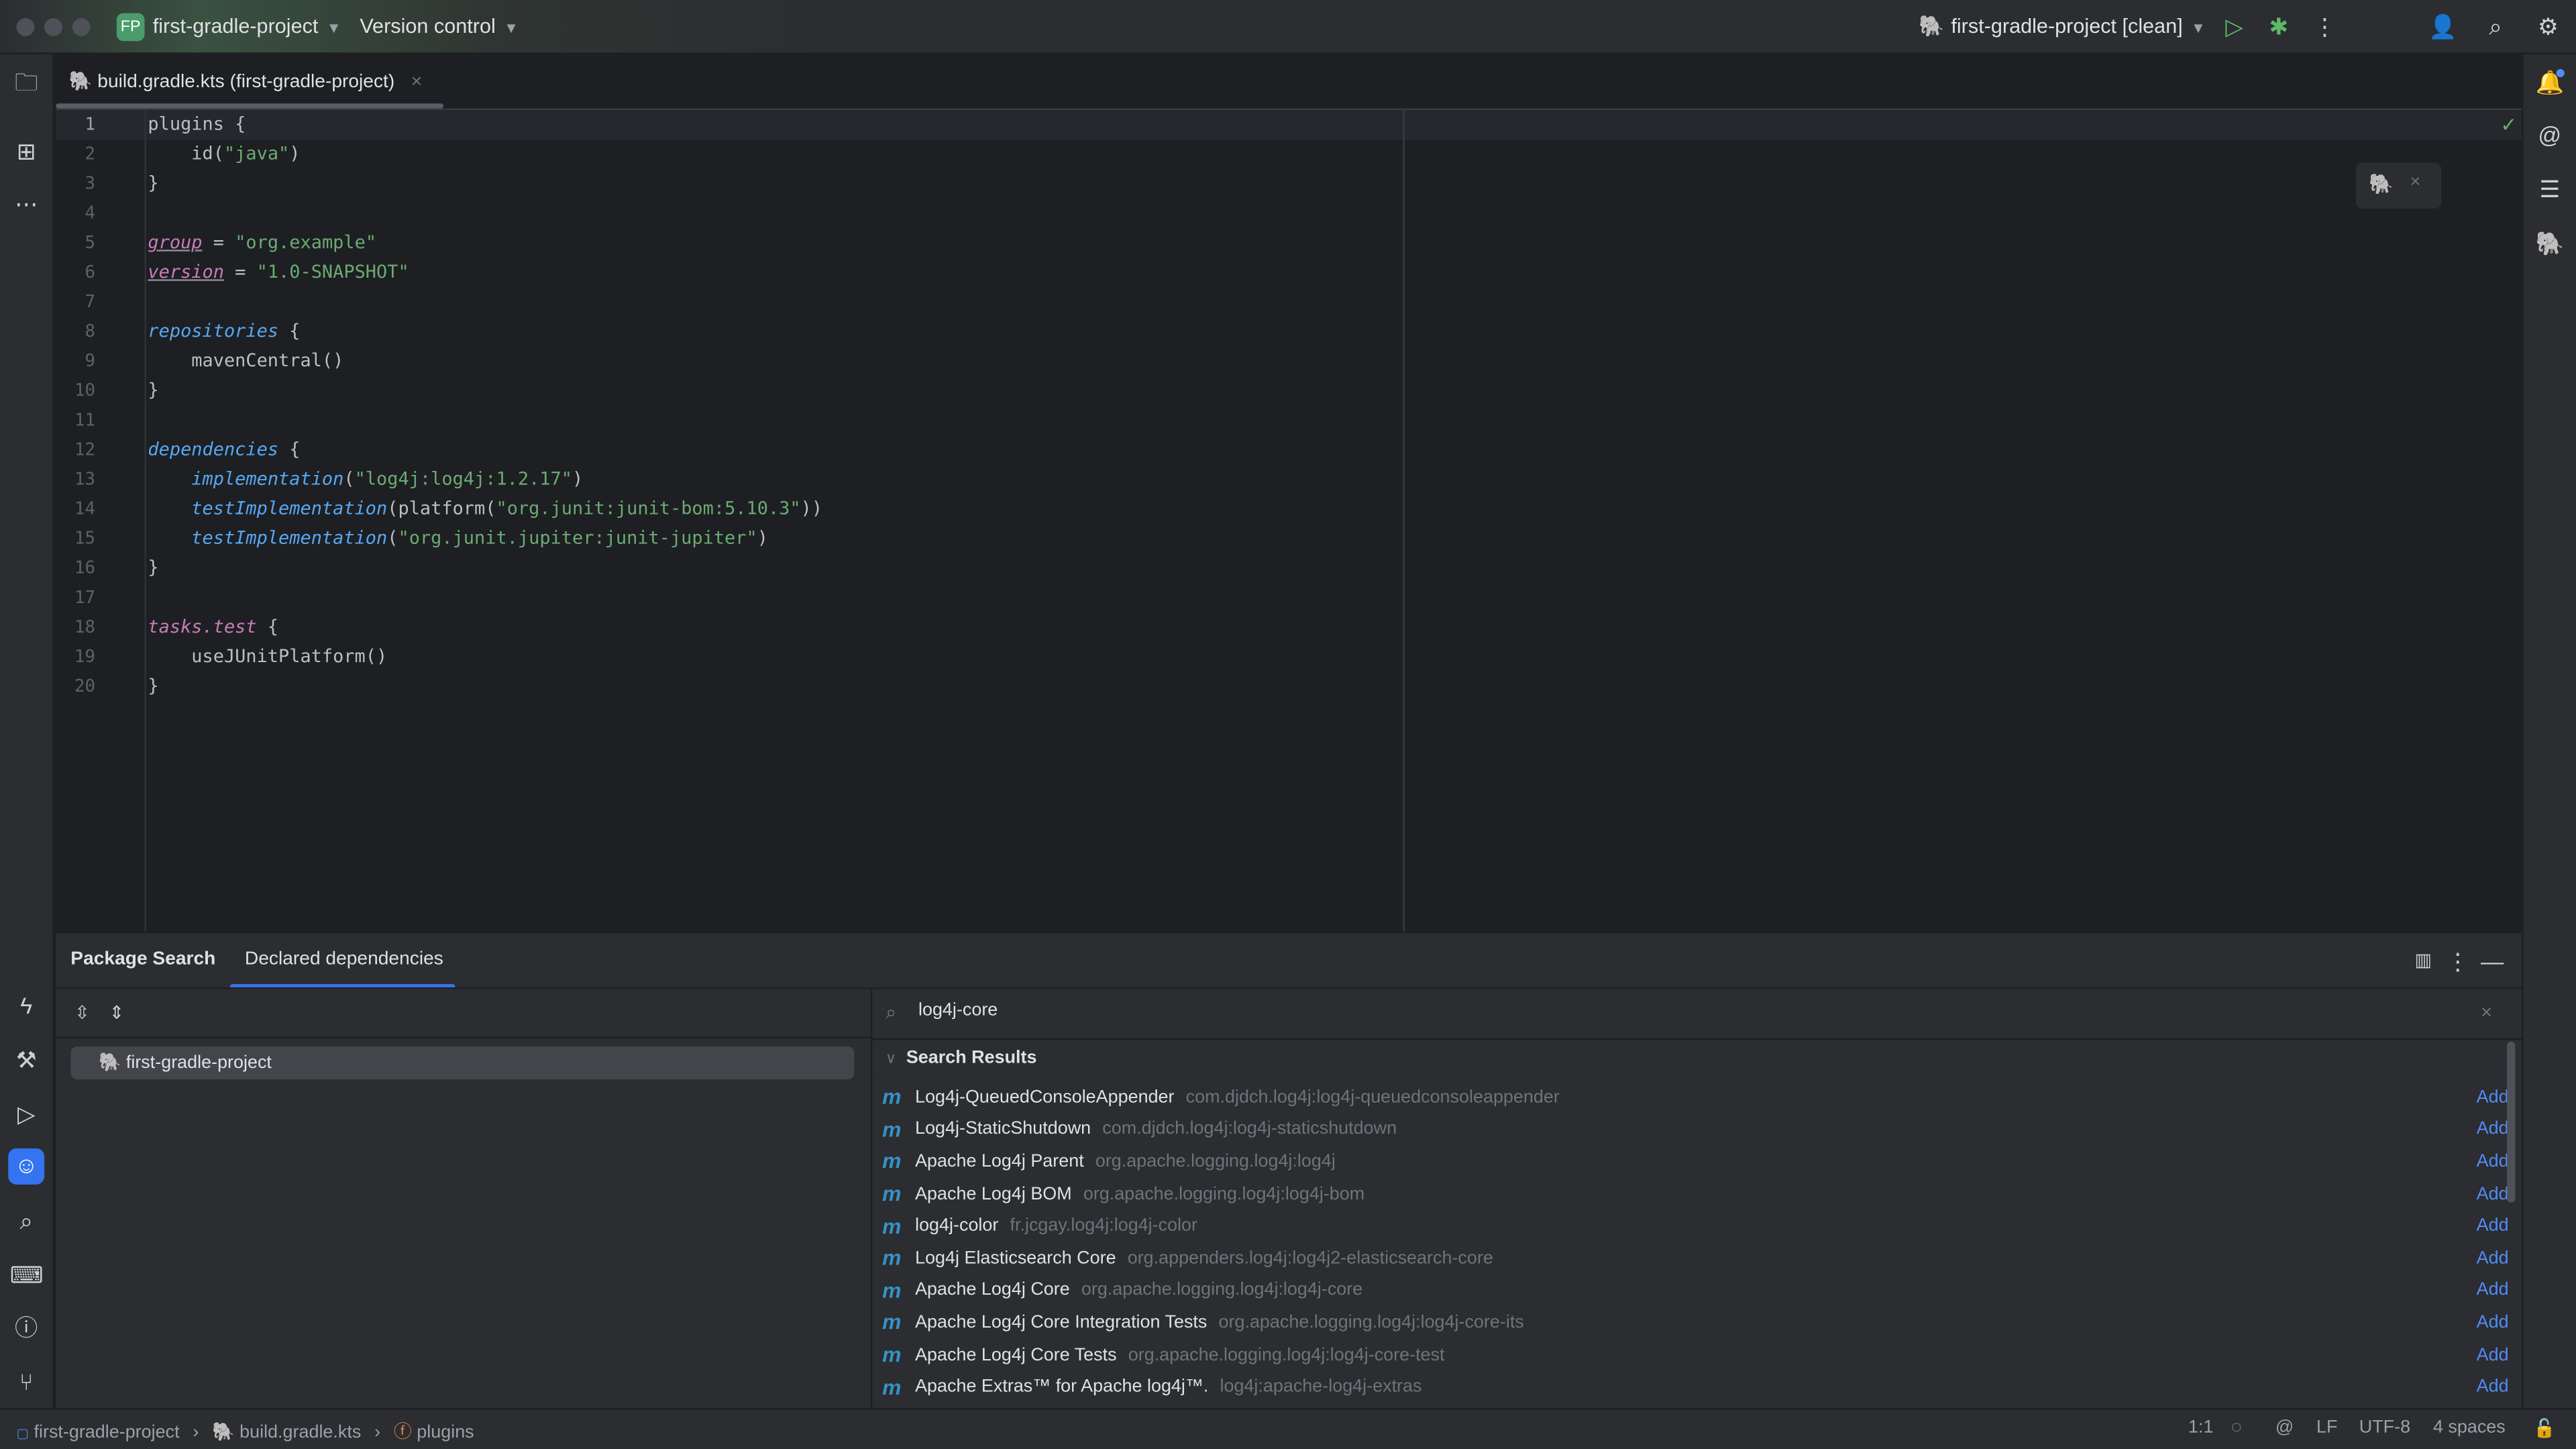 The width and height of the screenshot is (2576, 1449). Describe the element at coordinates (2544, 1428) in the screenshot. I see `unlock-icon: 🔓` at that location.